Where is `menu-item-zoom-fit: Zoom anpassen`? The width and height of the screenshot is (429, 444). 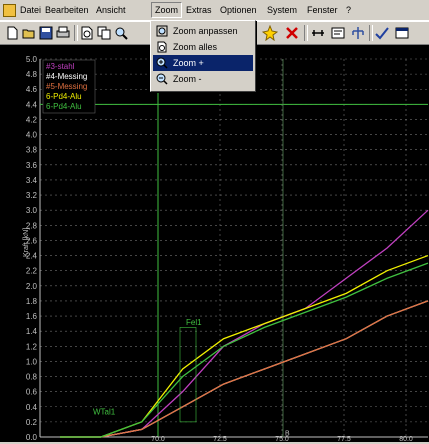
menu-item-zoom-fit: Zoom anpassen is located at coordinates (203, 31).